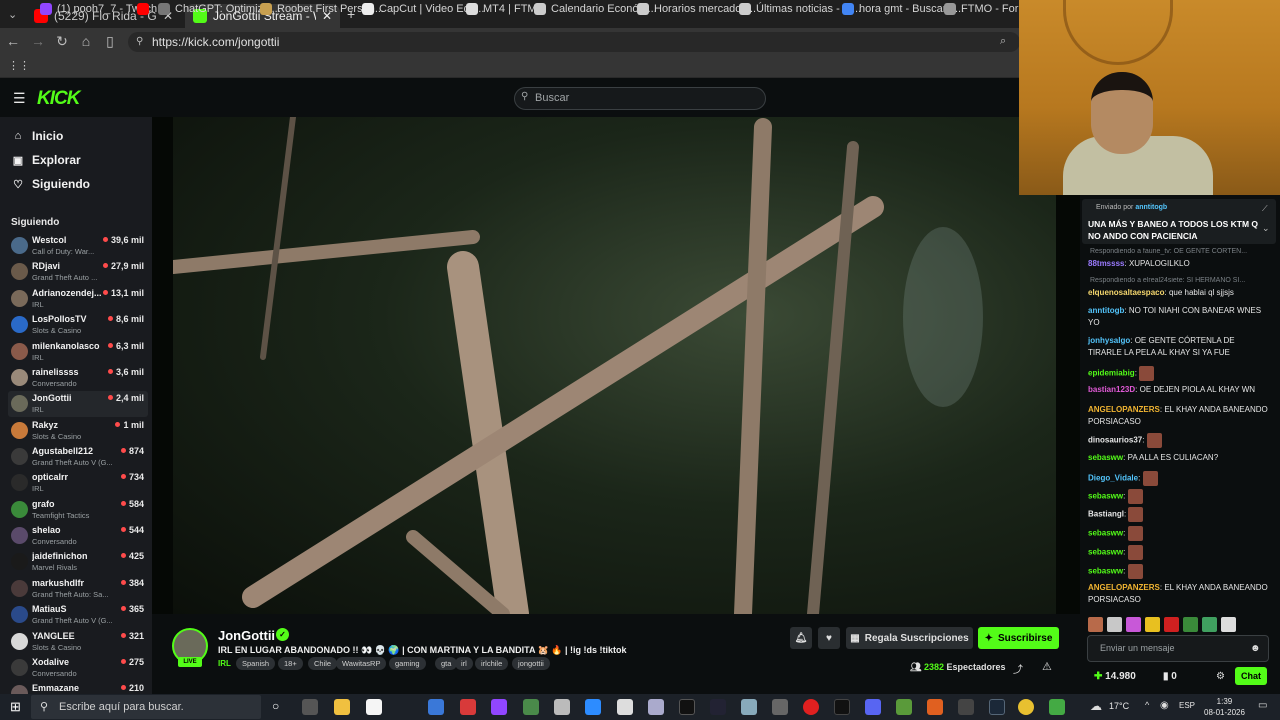 This screenshot has width=1280, height=720. Describe the element at coordinates (78, 246) in the screenshot. I see `sidebar-item-channel: Westcol Call of Duty: War... 39,6 mil` at that location.